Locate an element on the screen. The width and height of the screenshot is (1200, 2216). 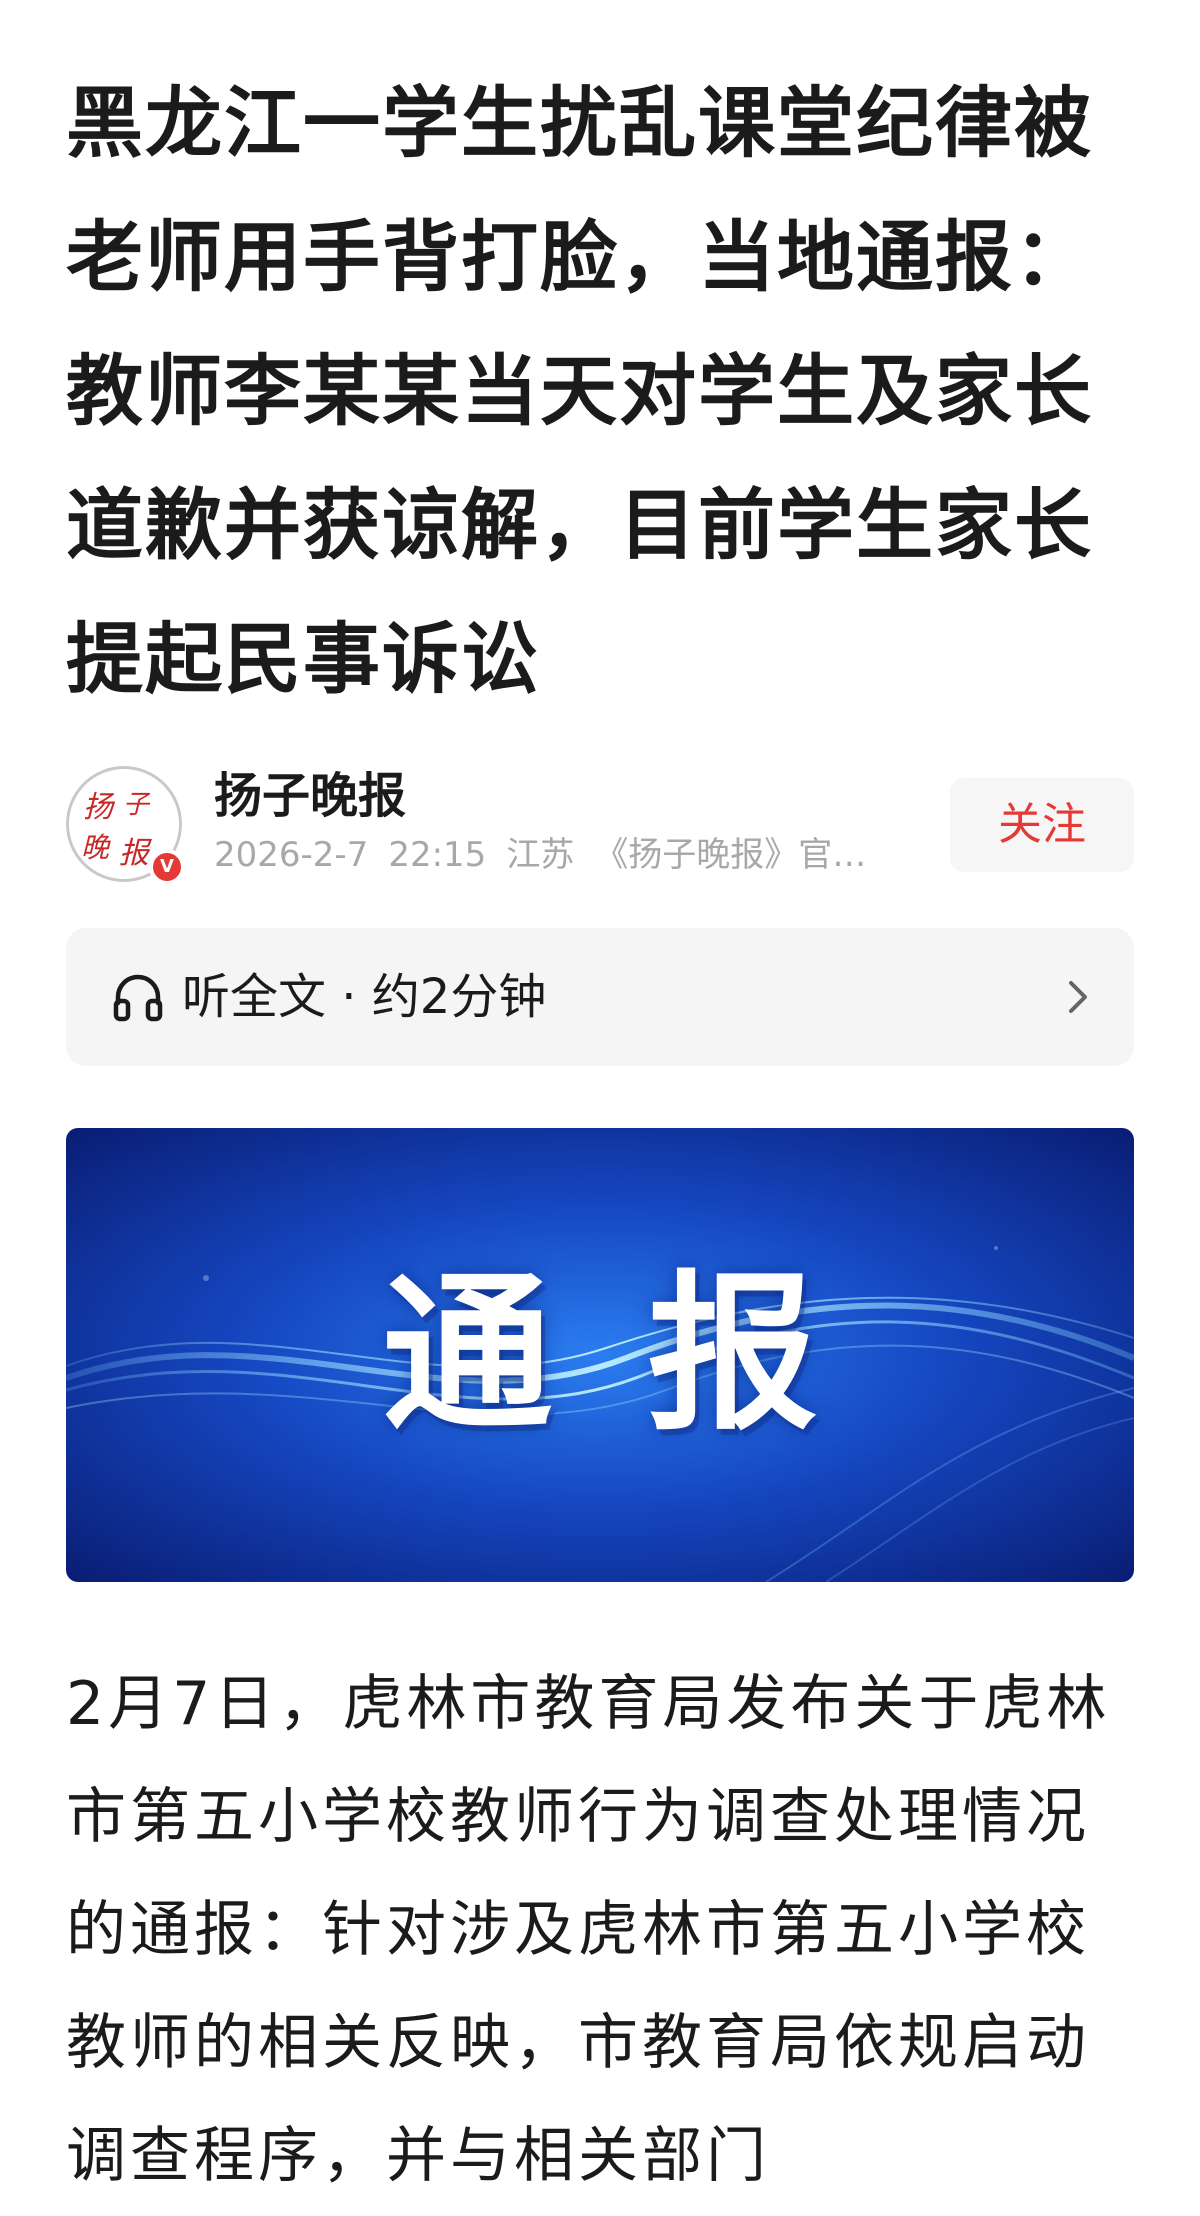
listen-full-text-bar: 听全文 · 约2分钟 is located at coordinates (600, 997).